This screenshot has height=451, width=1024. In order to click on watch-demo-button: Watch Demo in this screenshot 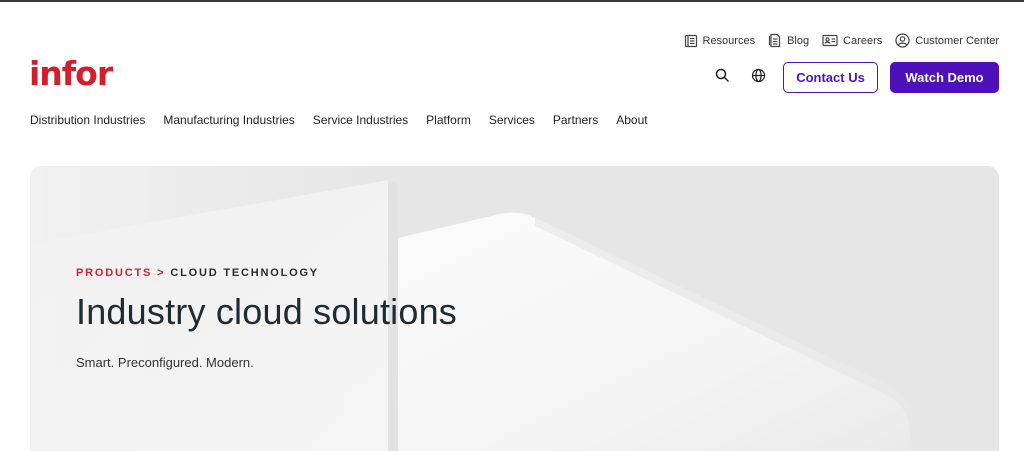, I will do `click(944, 77)`.